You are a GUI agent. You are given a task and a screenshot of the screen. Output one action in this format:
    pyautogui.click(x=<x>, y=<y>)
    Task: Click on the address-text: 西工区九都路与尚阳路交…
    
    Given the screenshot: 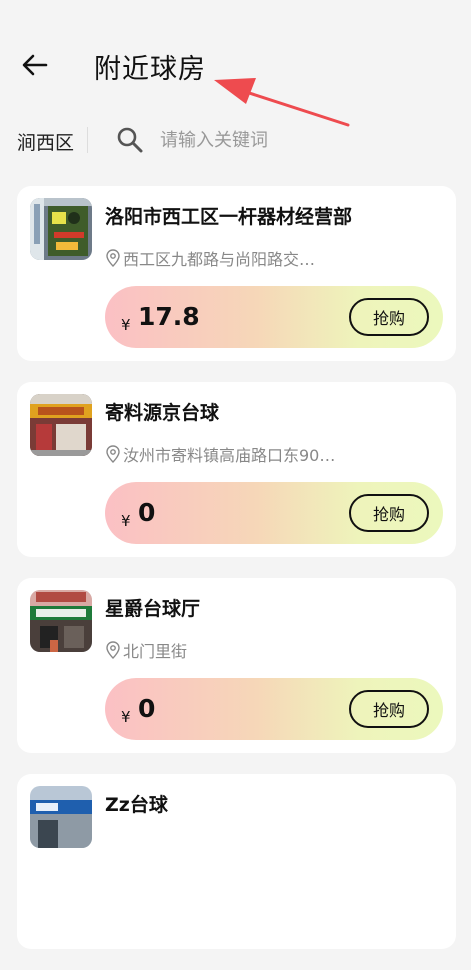 What is the action you would take?
    pyautogui.click(x=219, y=259)
    